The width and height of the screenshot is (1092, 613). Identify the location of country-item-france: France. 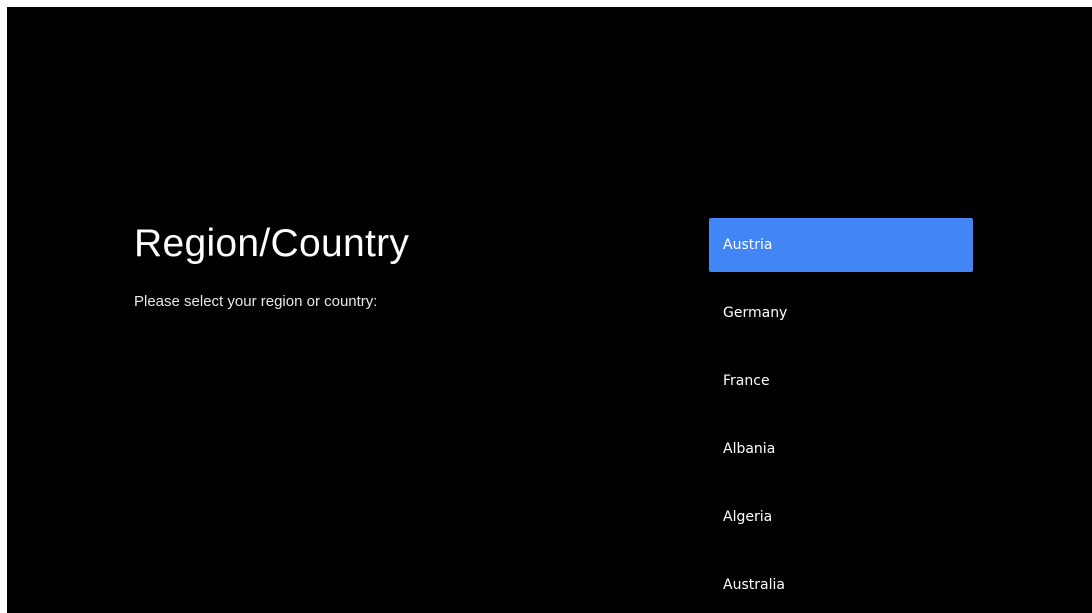
(841, 381).